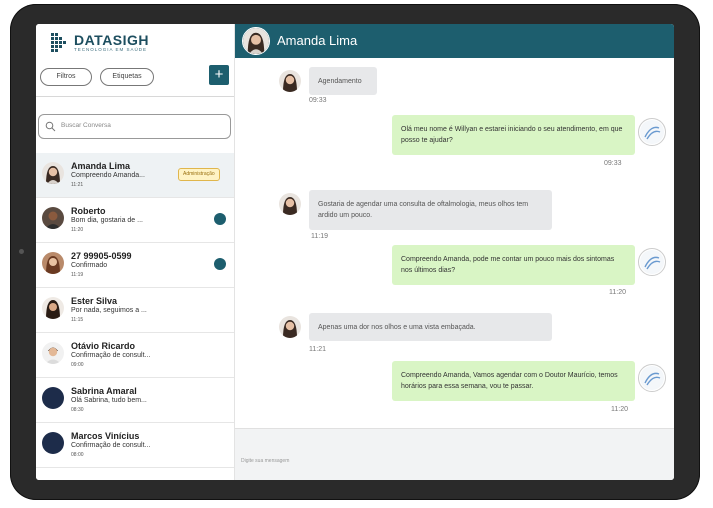  I want to click on conversation-preview: Confirmado, so click(89, 265).